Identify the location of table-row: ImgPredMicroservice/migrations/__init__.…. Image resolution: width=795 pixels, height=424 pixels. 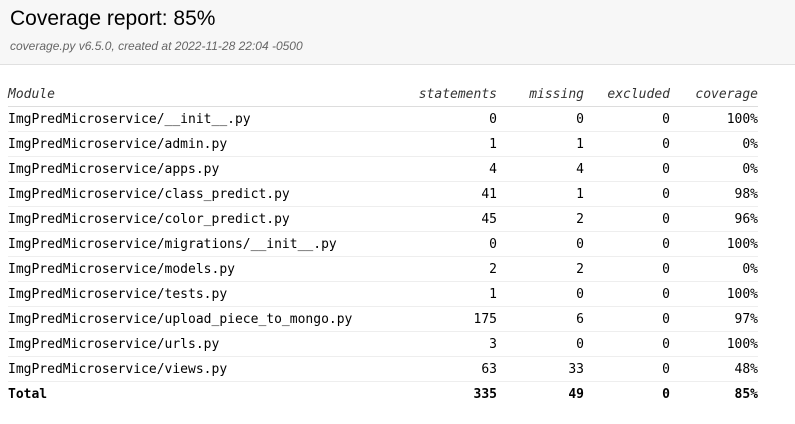
(383, 244).